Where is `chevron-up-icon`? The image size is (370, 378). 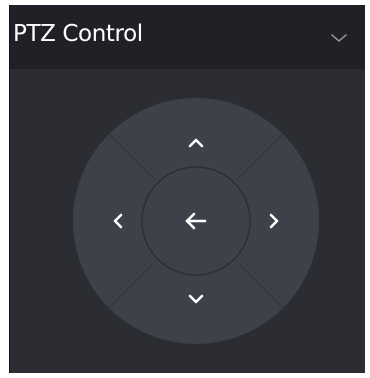 chevron-up-icon is located at coordinates (196, 143).